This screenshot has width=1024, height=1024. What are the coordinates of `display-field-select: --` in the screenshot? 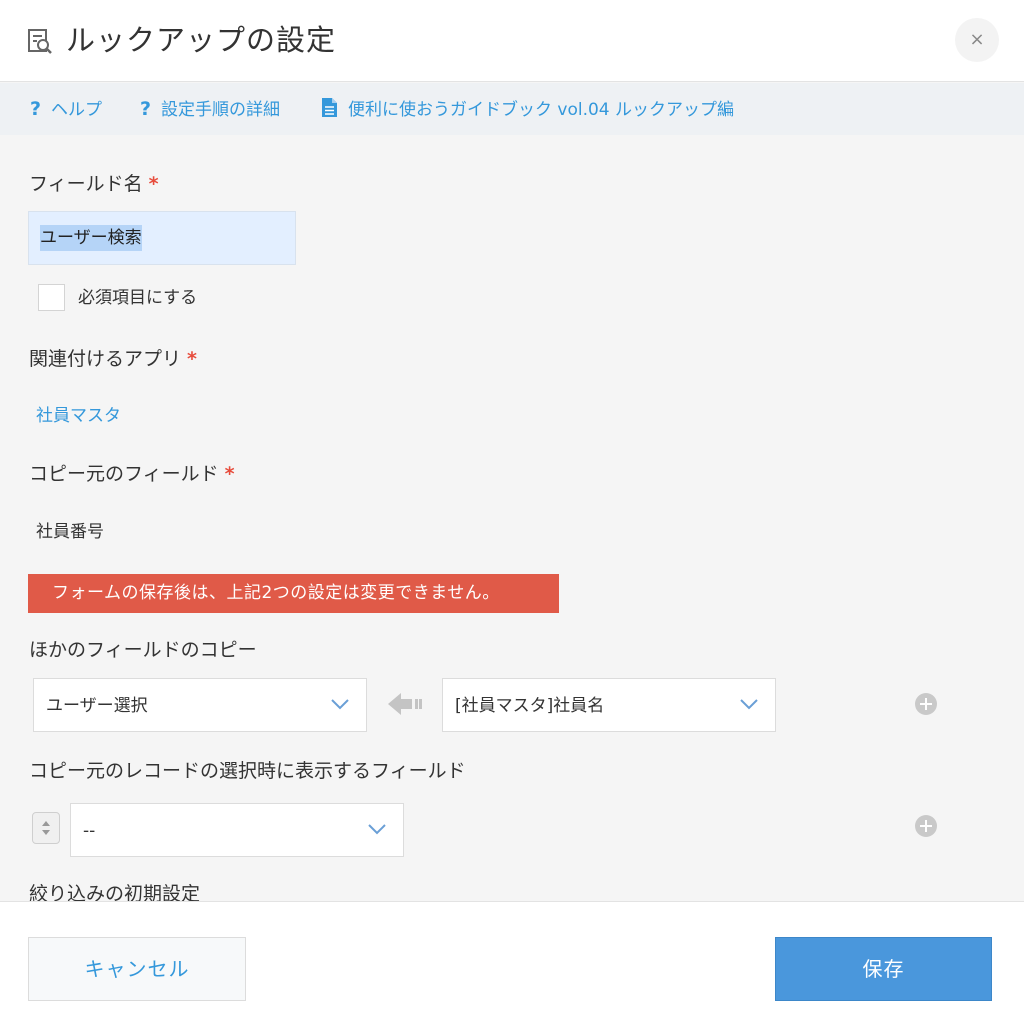 It's located at (237, 830).